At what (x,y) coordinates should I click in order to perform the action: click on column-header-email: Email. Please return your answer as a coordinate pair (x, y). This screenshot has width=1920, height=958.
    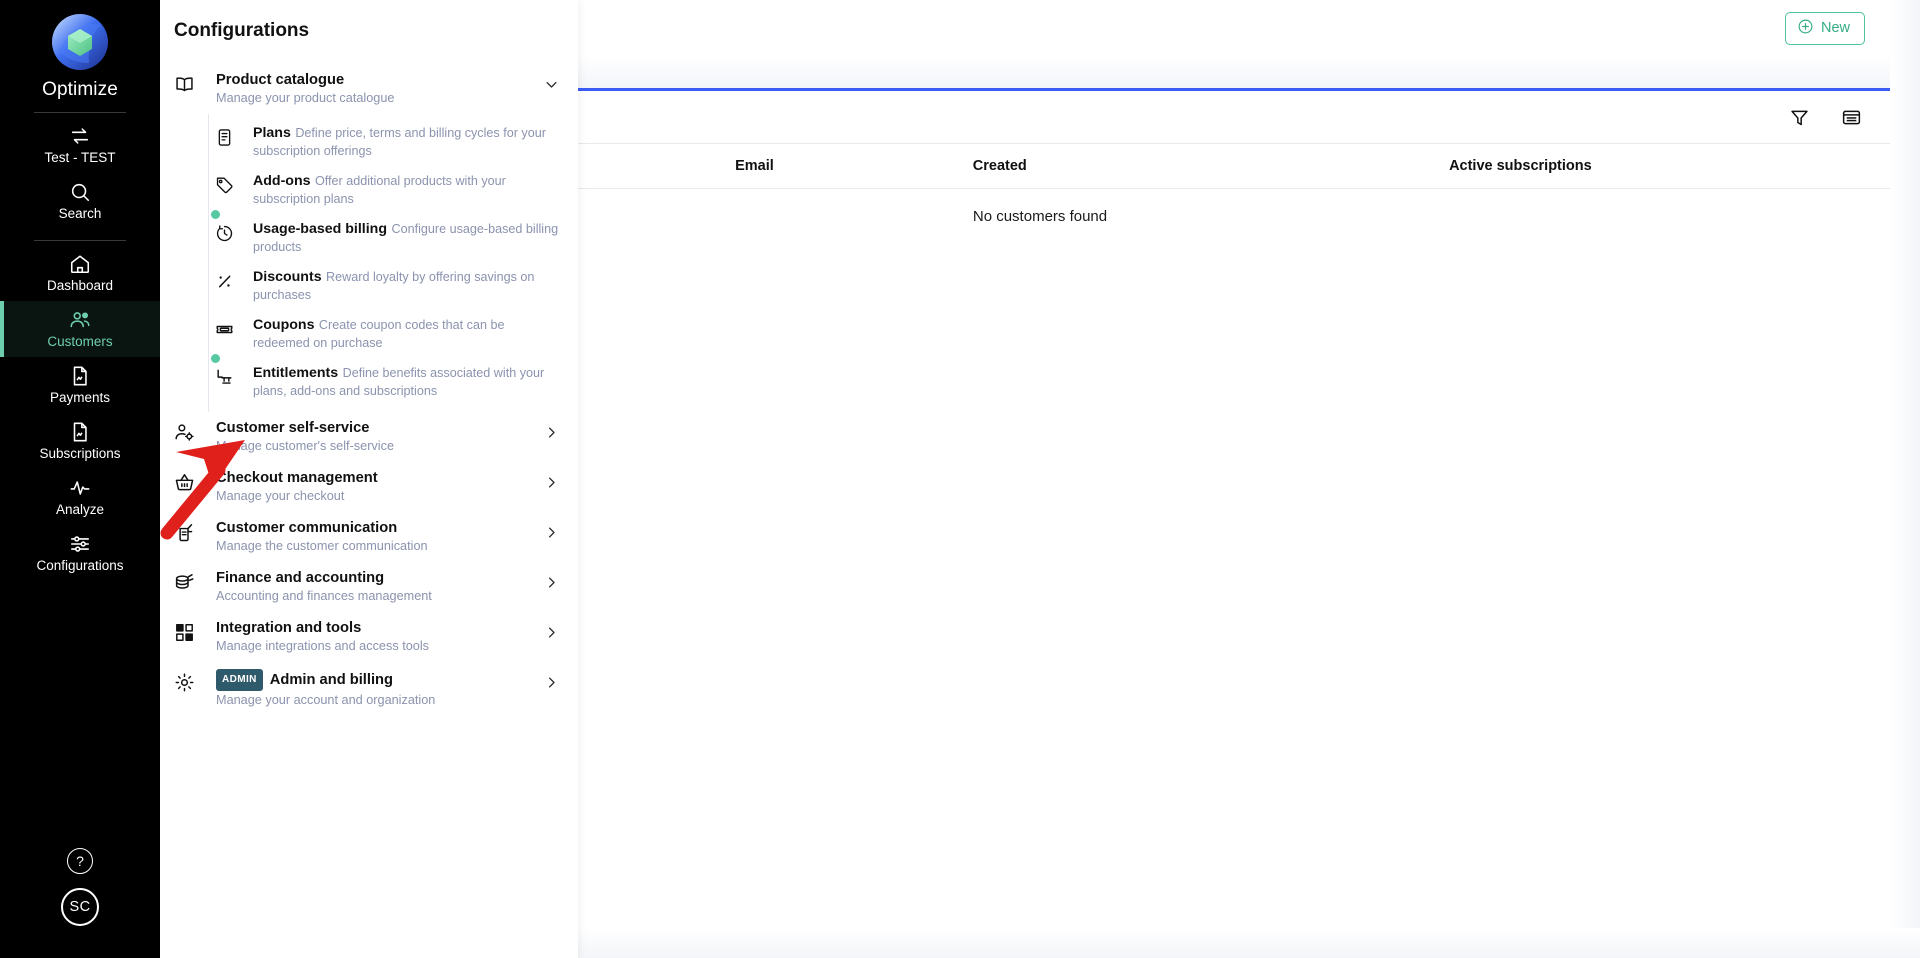
    Looking at the image, I should click on (754, 166).